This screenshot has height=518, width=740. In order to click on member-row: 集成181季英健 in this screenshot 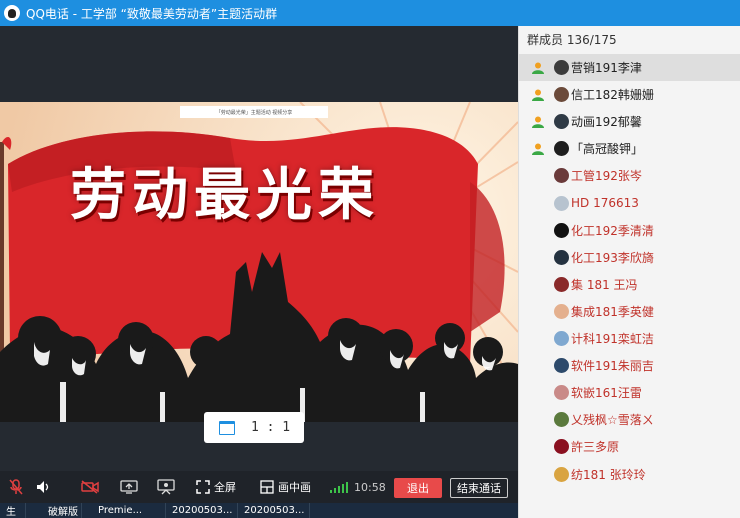, I will do `click(629, 311)`.